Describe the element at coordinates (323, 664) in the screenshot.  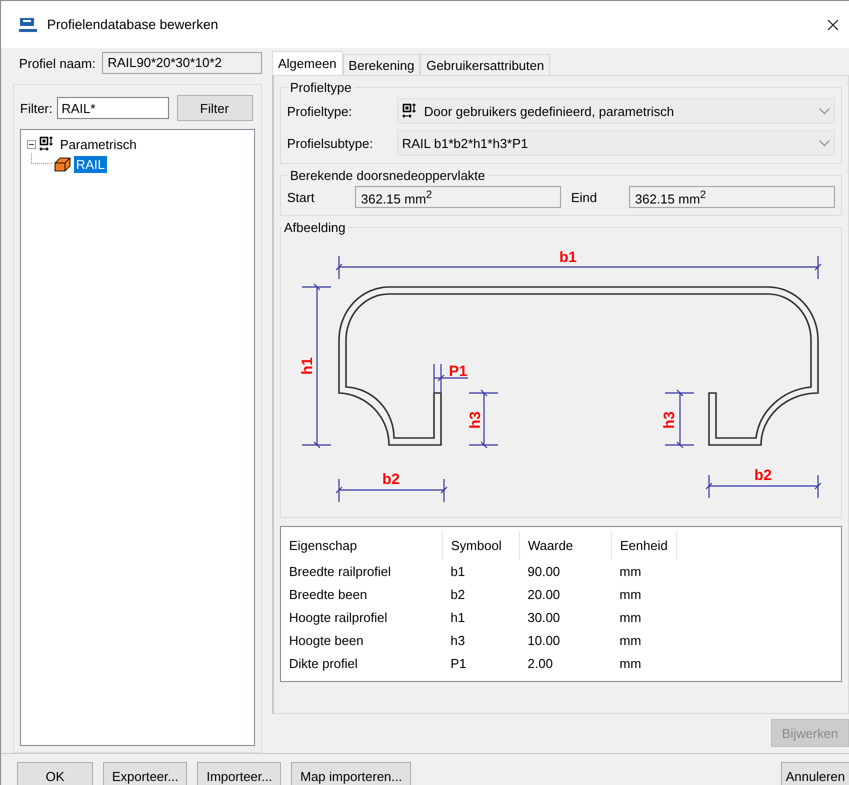
I see `table-cell-text: Dikte profiel` at that location.